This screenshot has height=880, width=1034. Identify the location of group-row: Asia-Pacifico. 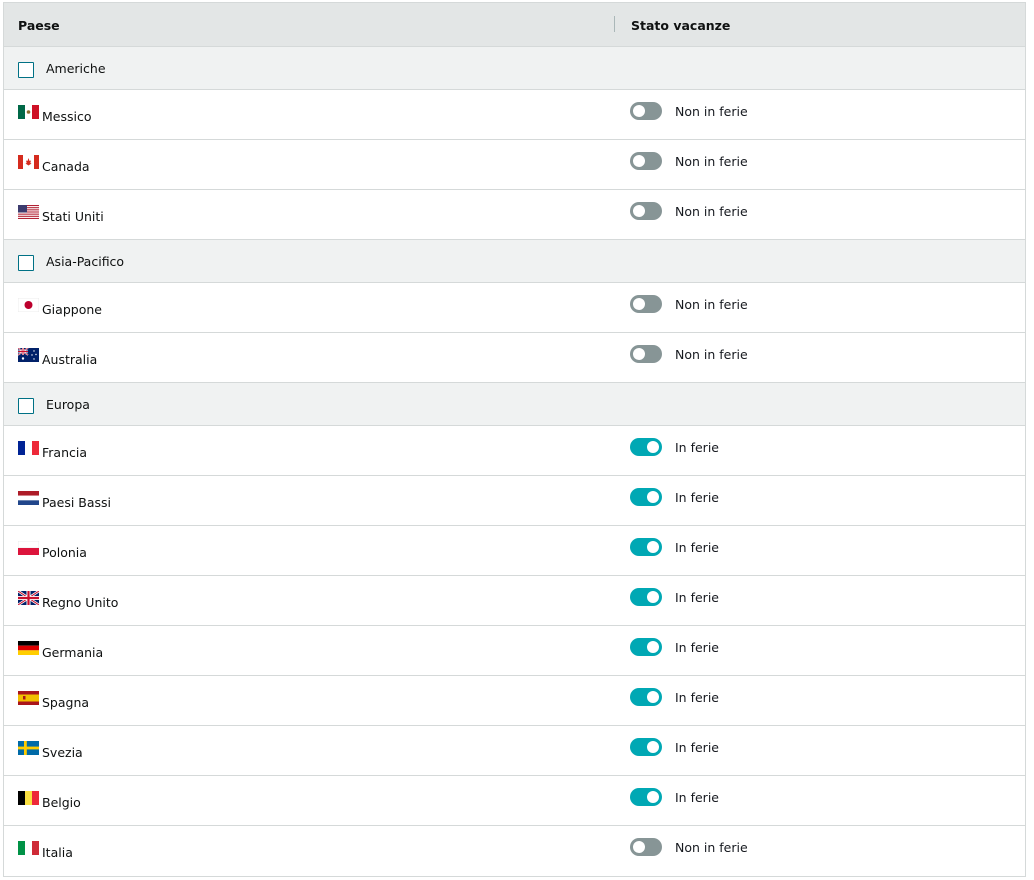
(514, 261).